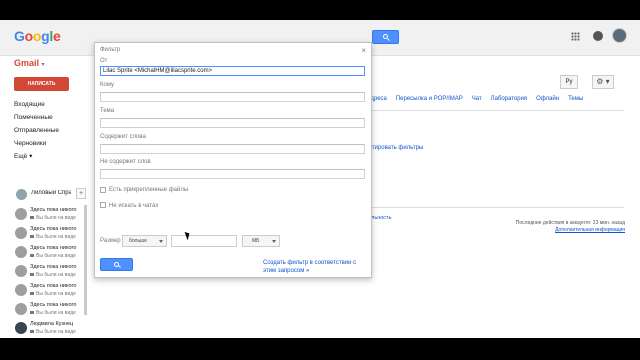 This screenshot has width=640, height=360. What do you see at coordinates (29, 63) in the screenshot?
I see `gmail-menu: Gmail ▾` at bounding box center [29, 63].